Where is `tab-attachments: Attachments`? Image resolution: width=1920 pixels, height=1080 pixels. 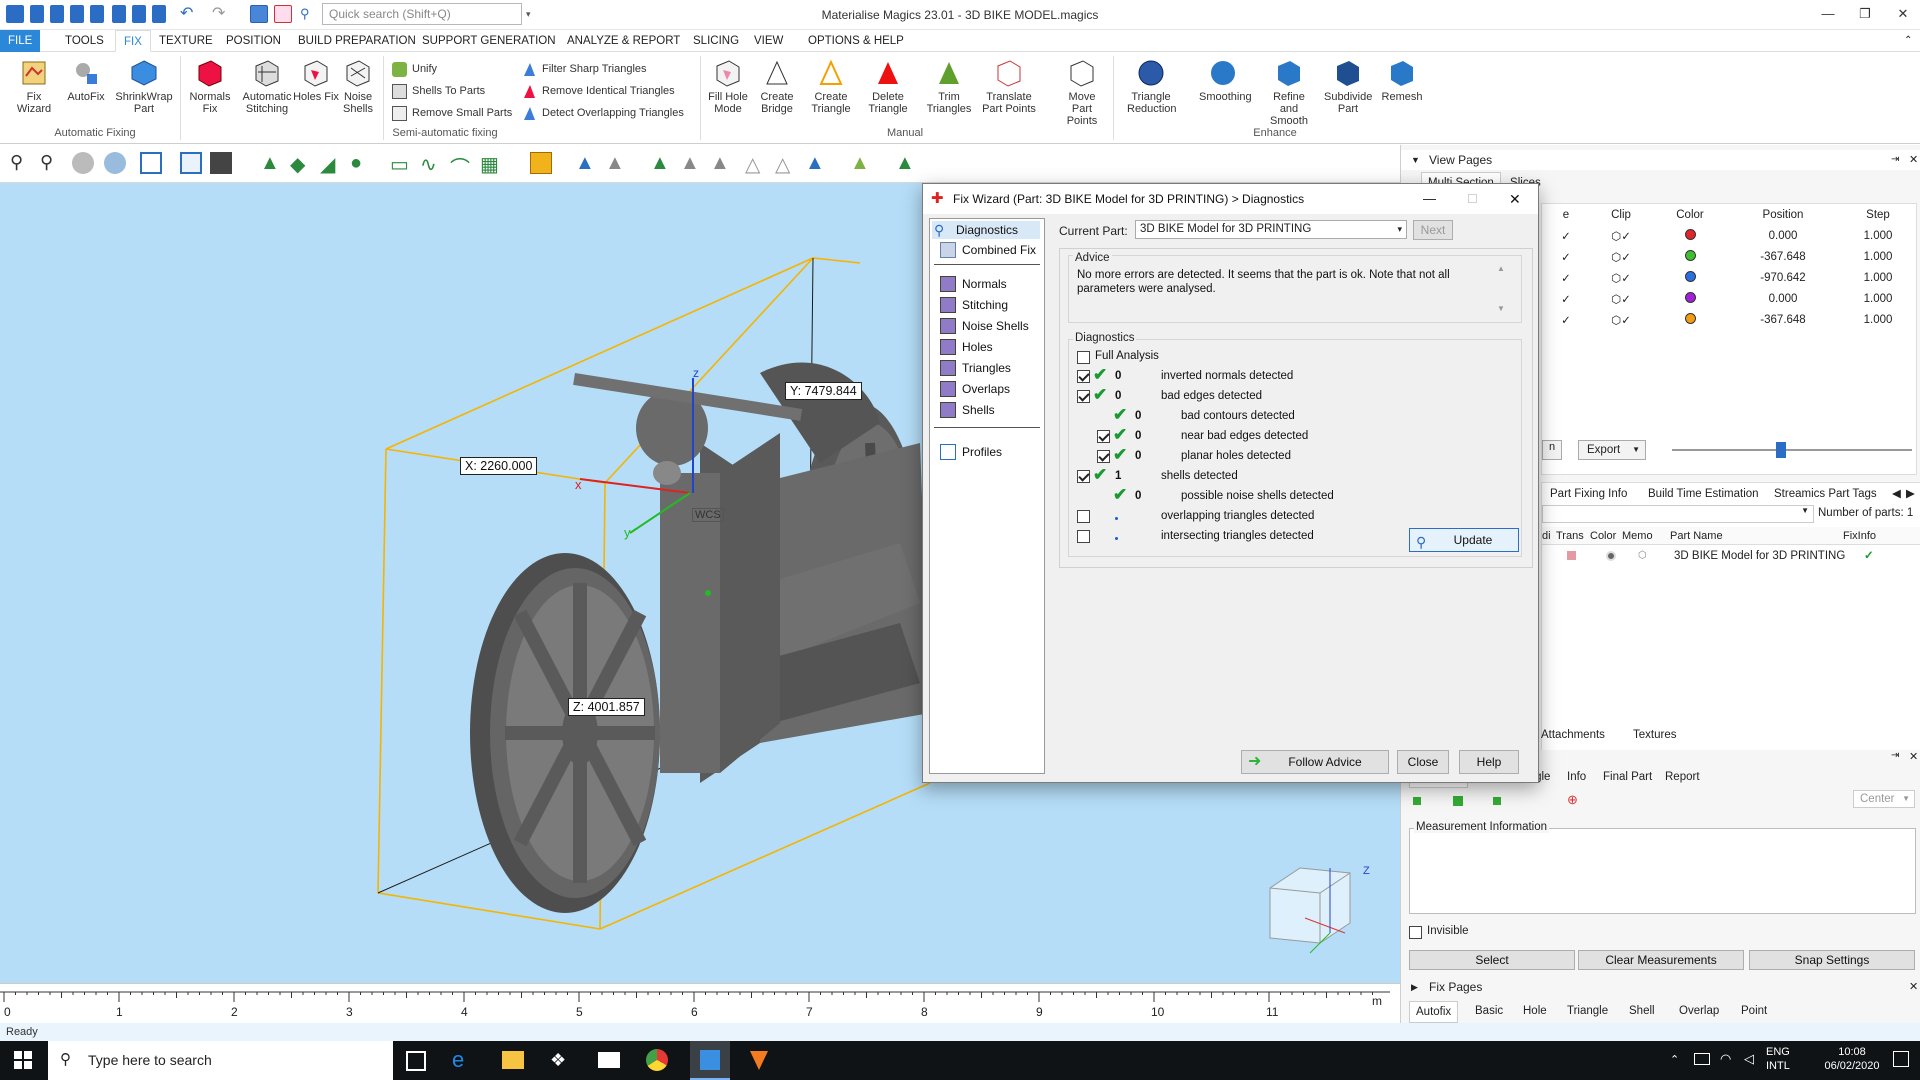
tab-attachments: Attachments is located at coordinates (1573, 735).